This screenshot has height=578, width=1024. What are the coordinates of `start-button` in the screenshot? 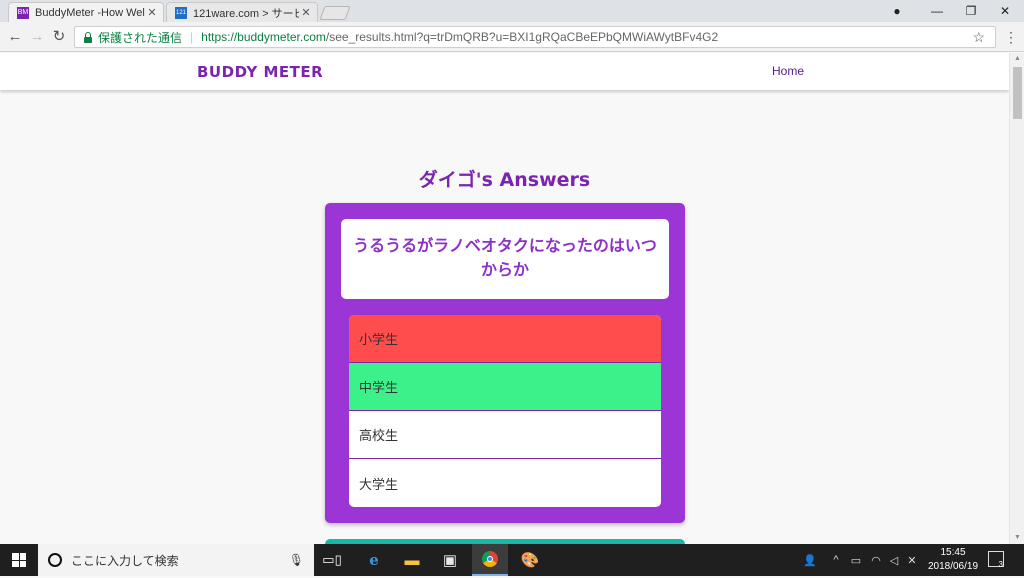 It's located at (19, 560).